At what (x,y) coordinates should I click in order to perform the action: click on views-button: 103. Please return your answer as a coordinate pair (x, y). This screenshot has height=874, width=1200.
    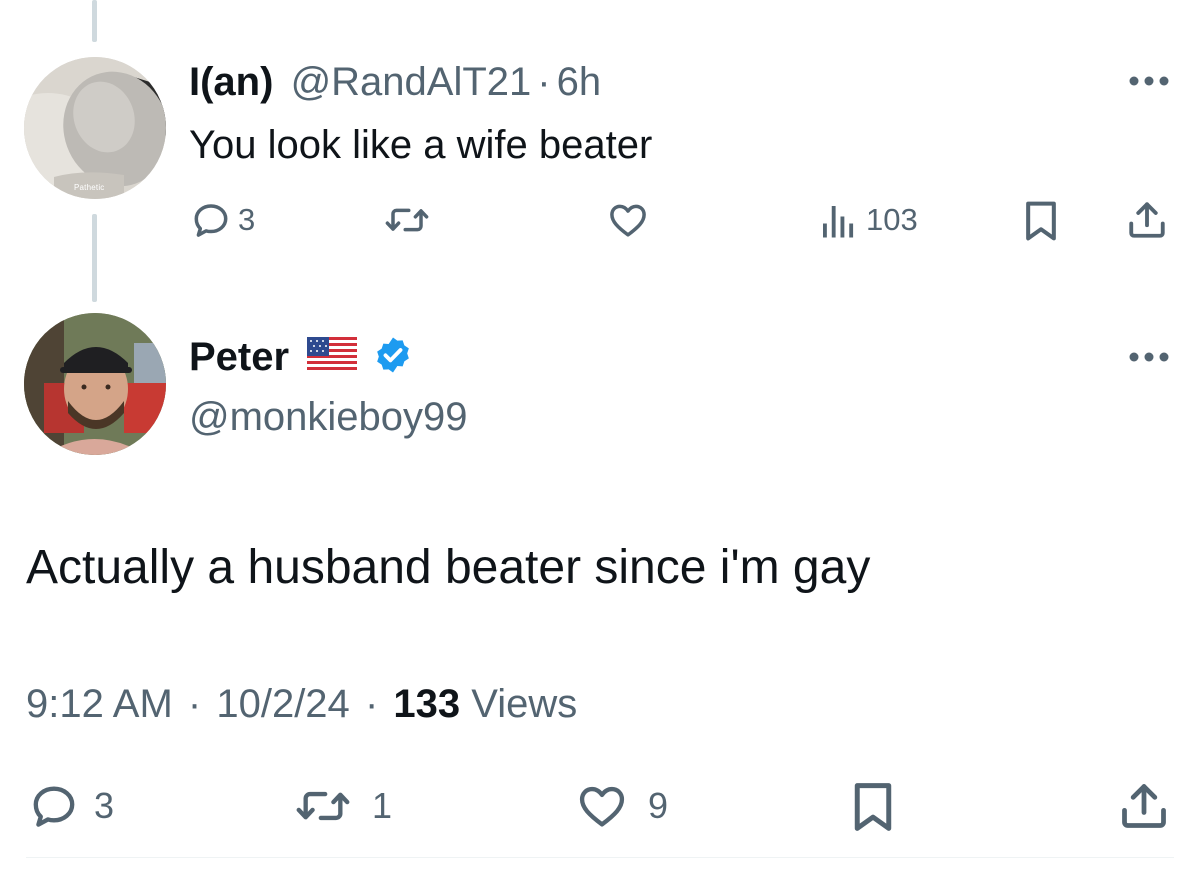
    Looking at the image, I should click on (868, 220).